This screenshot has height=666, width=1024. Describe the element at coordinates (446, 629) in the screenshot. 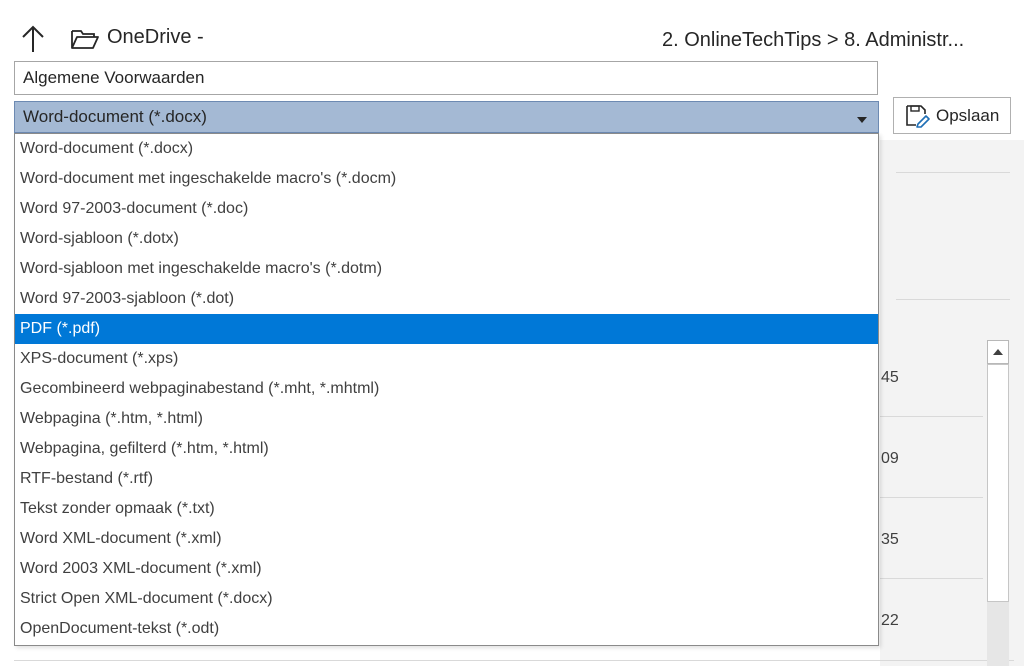

I see `filetype-option: OpenDocument-tekst (*.odt)` at that location.